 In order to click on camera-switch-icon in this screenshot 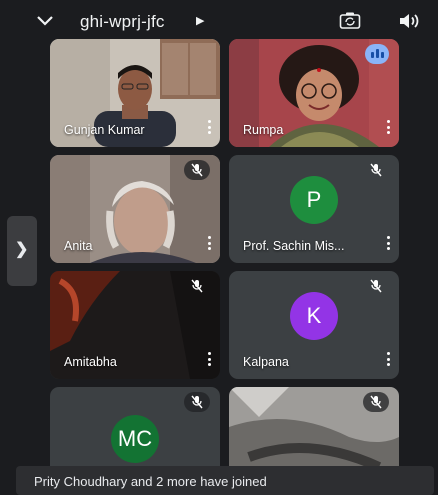, I will do `click(350, 23)`.